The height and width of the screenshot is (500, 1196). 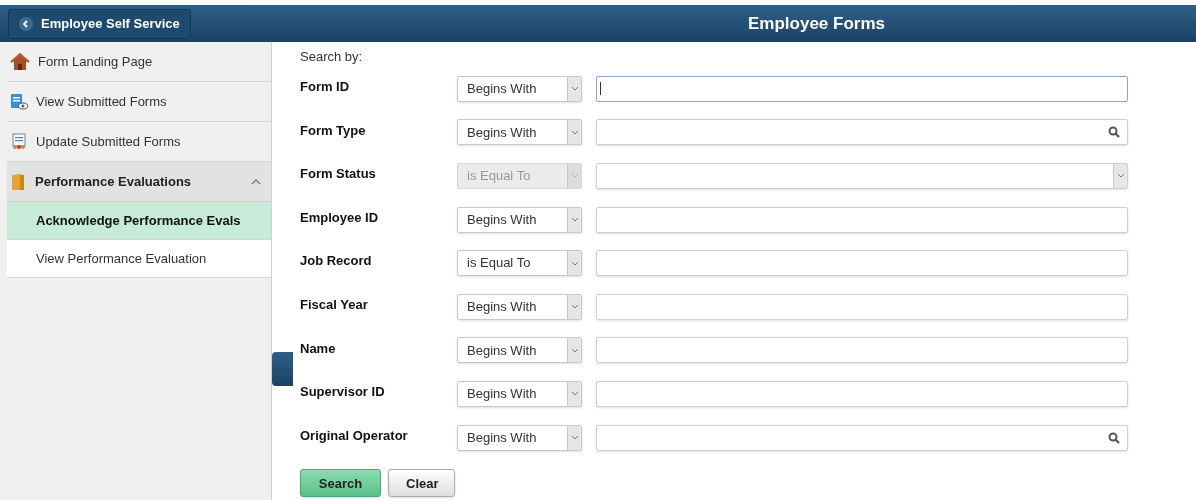 What do you see at coordinates (139, 62) in the screenshot?
I see `sidebar-item: Form Landing Page` at bounding box center [139, 62].